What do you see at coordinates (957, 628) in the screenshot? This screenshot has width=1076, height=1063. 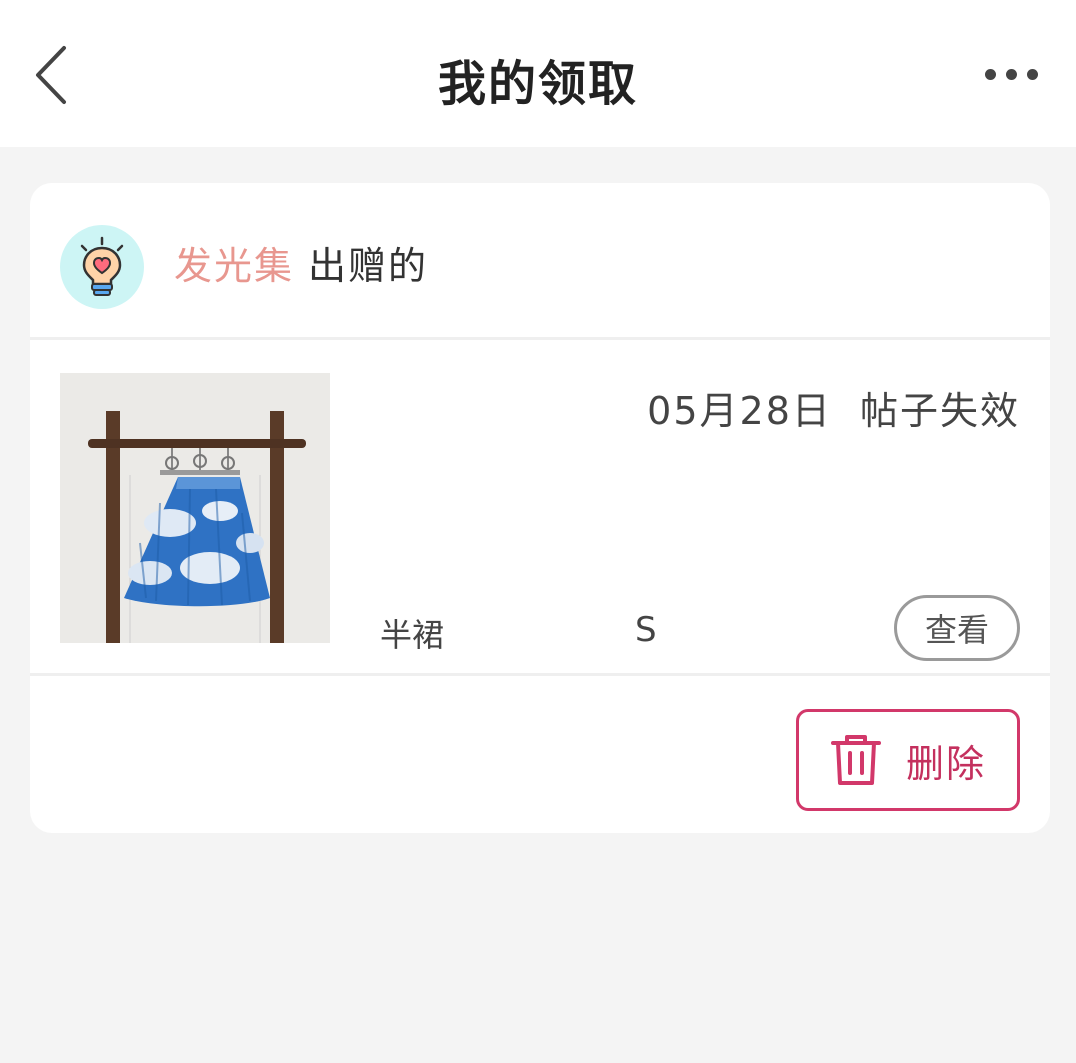 I see `view-button: 查看` at bounding box center [957, 628].